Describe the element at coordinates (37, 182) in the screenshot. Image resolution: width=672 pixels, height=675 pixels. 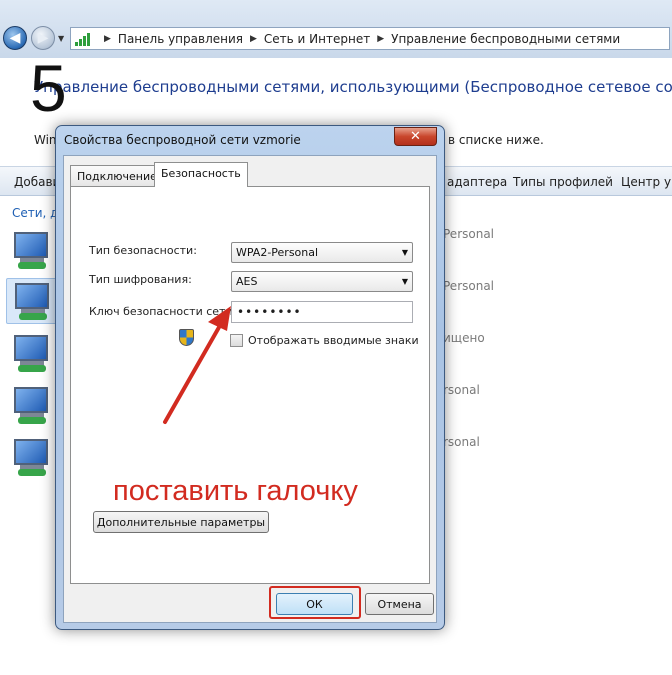
I see `add-button: Добави` at that location.